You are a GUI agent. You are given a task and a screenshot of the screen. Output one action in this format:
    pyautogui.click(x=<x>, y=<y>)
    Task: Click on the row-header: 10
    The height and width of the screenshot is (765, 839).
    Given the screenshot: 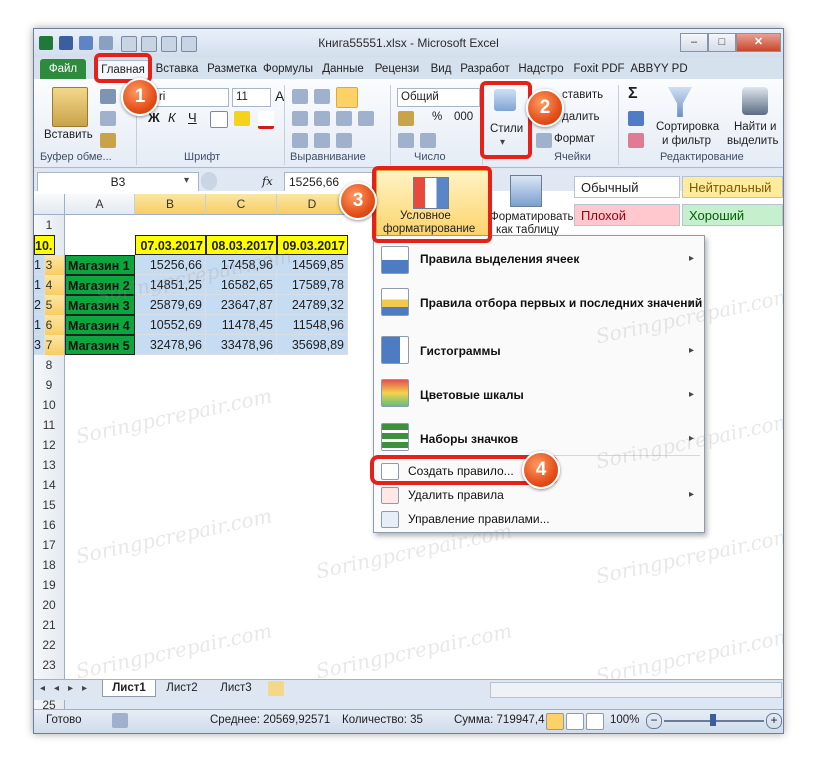 What is the action you would take?
    pyautogui.click(x=49, y=405)
    